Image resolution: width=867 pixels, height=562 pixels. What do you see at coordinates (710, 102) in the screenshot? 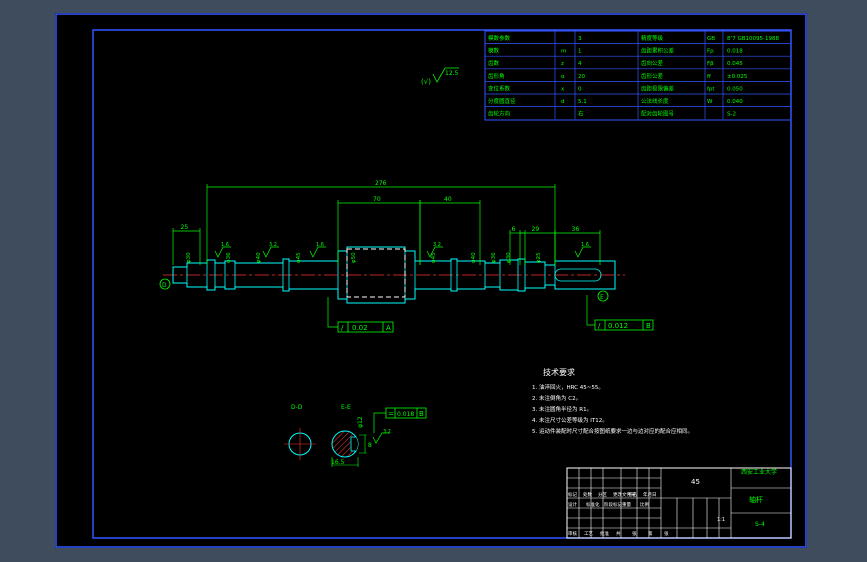
I see `param-symbol-2: W` at bounding box center [710, 102].